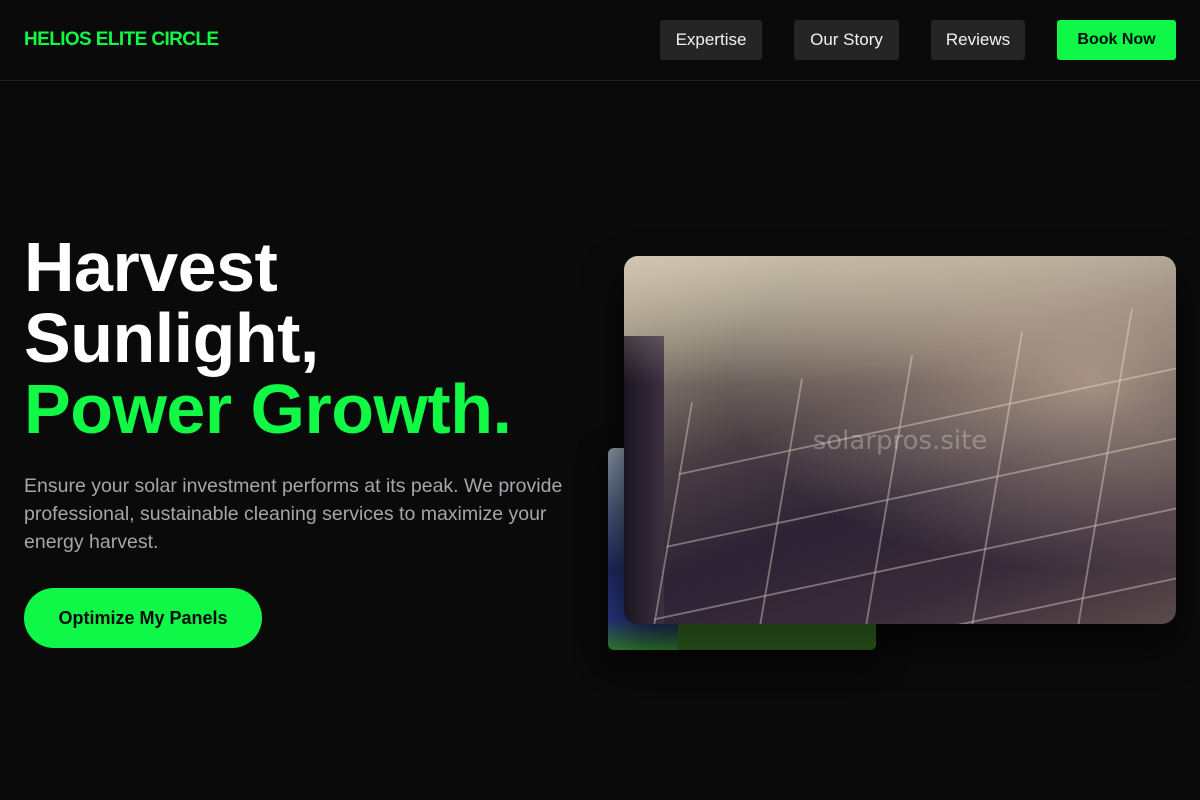  What do you see at coordinates (171, 338) in the screenshot?
I see `hero-headline-line-2: Sunlight,` at bounding box center [171, 338].